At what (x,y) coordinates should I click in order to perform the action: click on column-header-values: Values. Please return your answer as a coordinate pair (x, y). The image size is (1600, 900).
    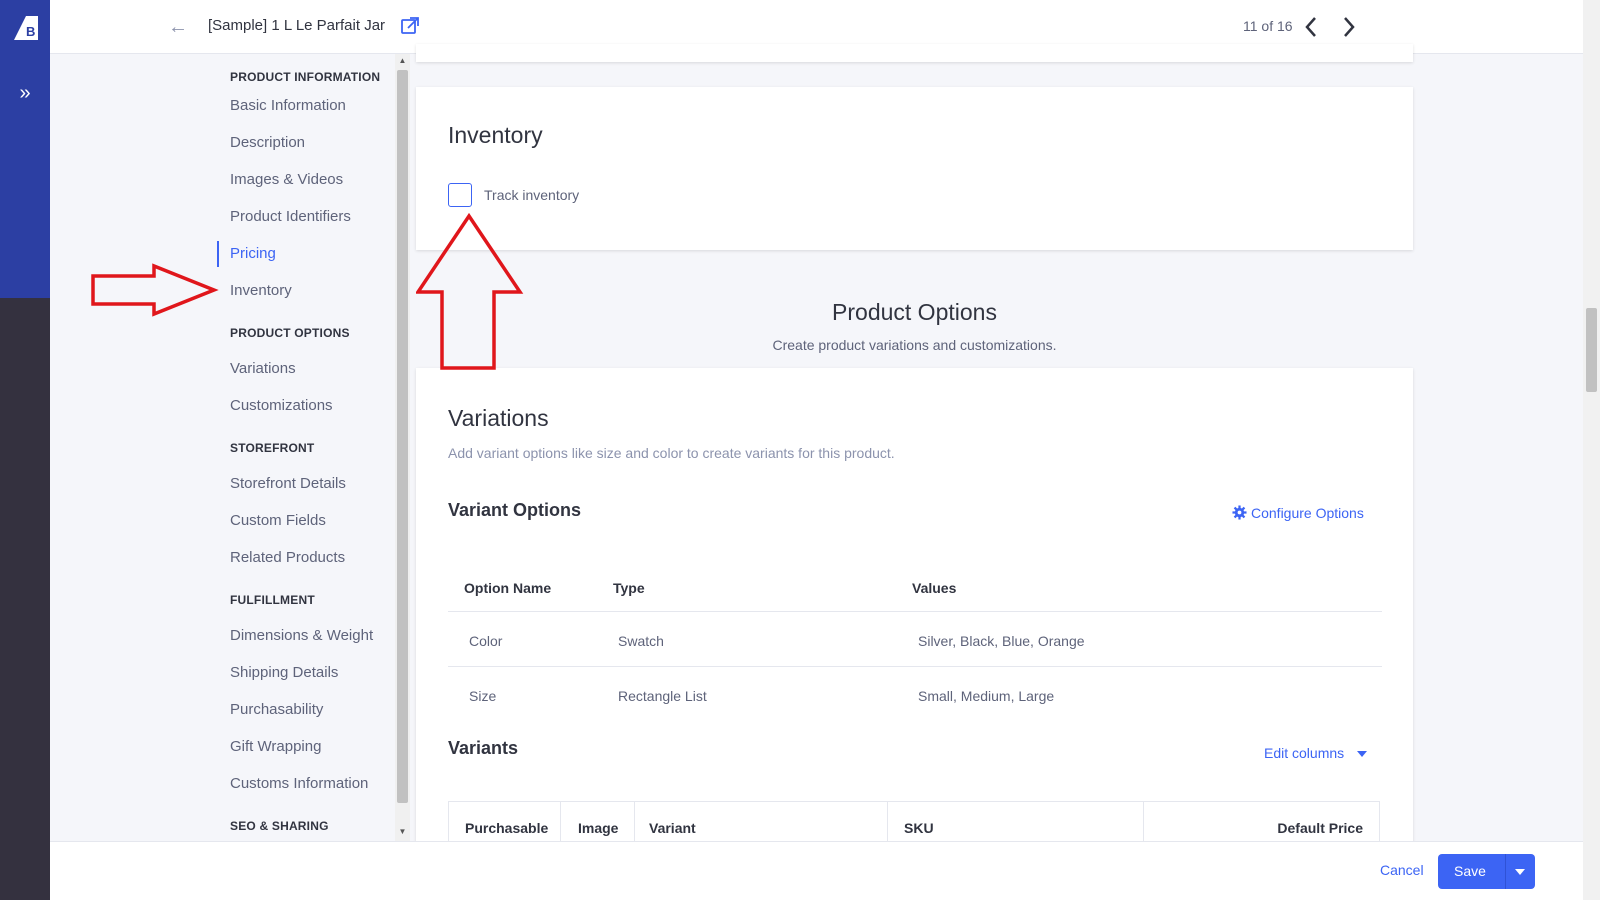
    Looking at the image, I should click on (934, 588).